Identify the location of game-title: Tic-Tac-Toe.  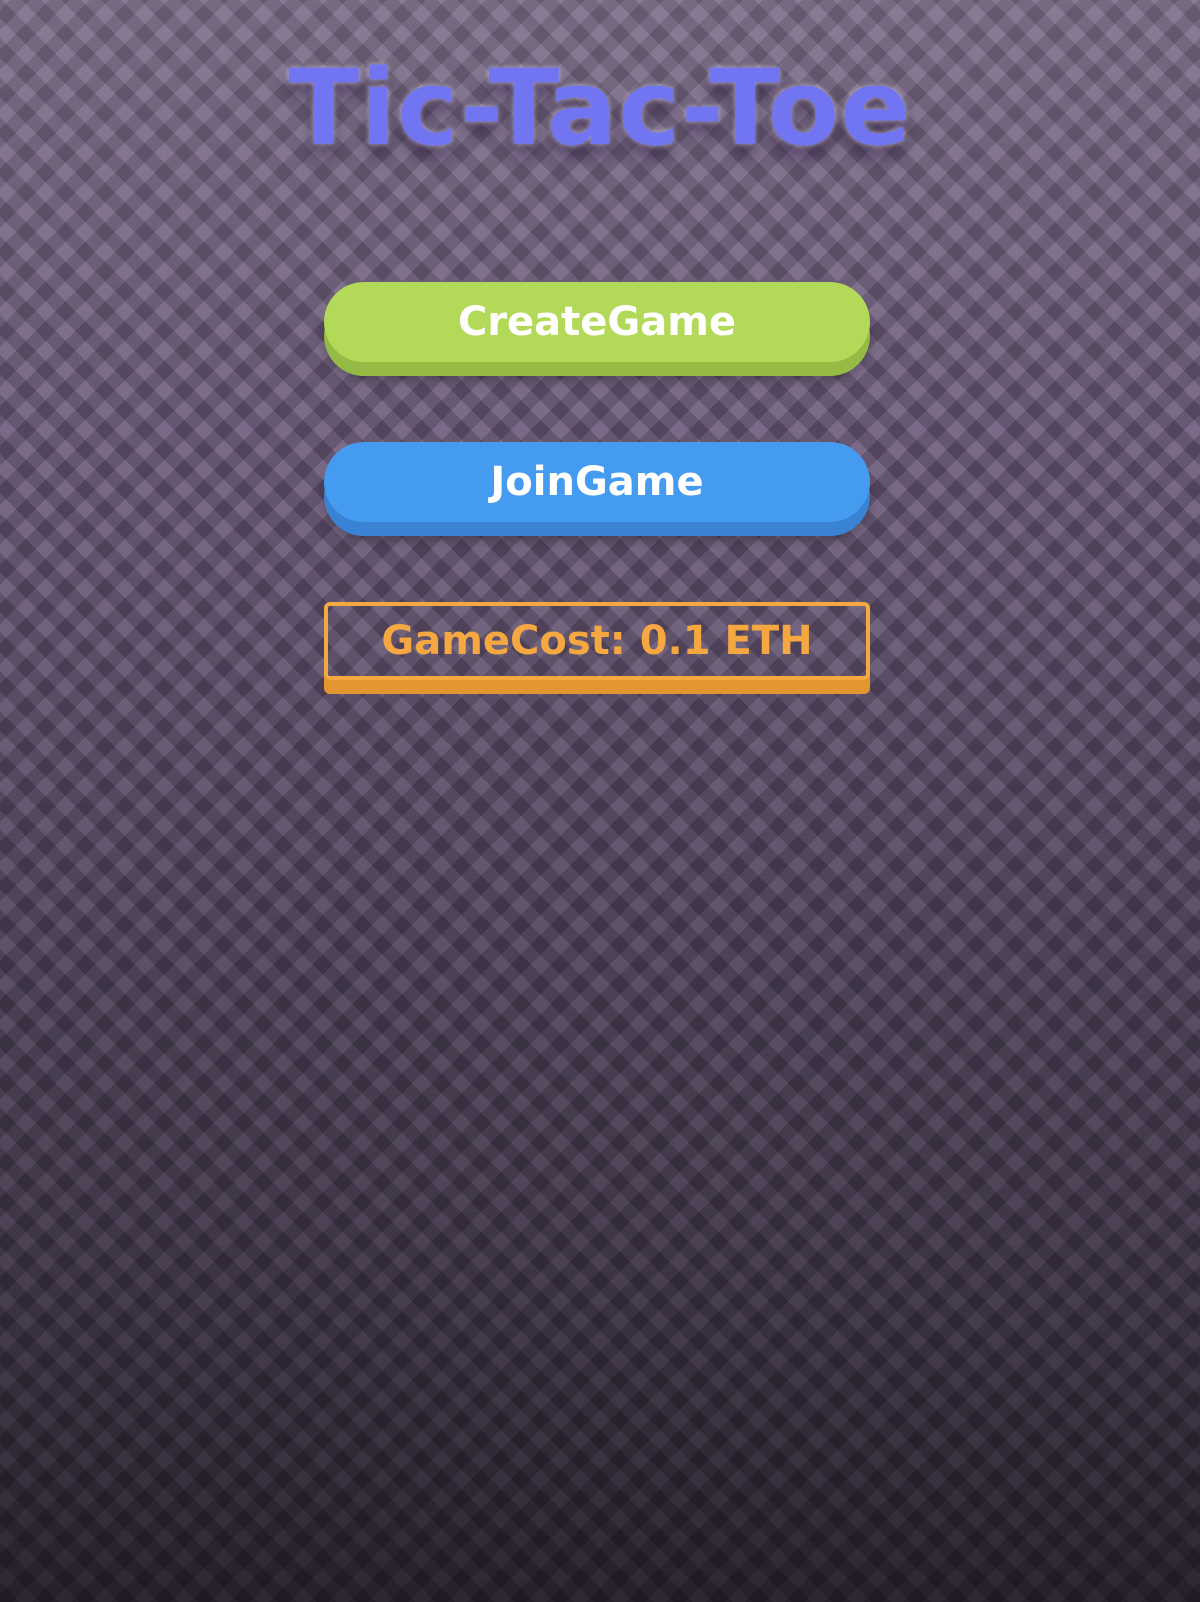
(600, 108).